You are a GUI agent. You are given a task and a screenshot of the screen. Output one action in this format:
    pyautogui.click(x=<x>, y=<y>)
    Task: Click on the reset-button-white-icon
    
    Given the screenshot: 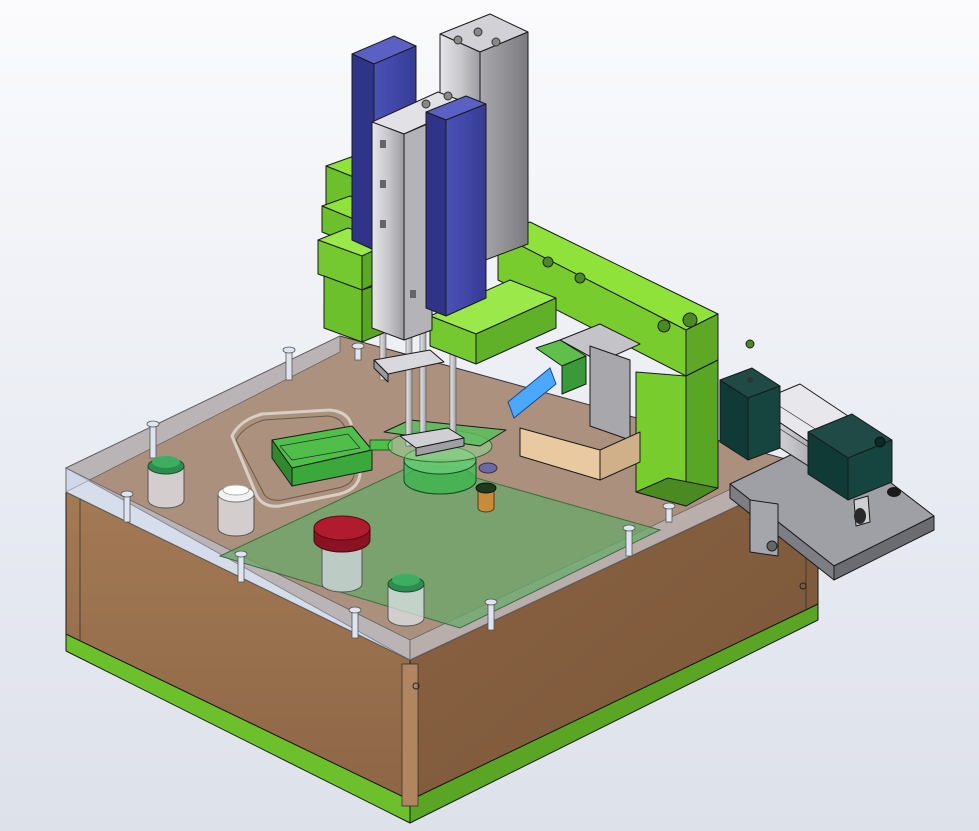 What is the action you would take?
    pyautogui.click(x=236, y=510)
    